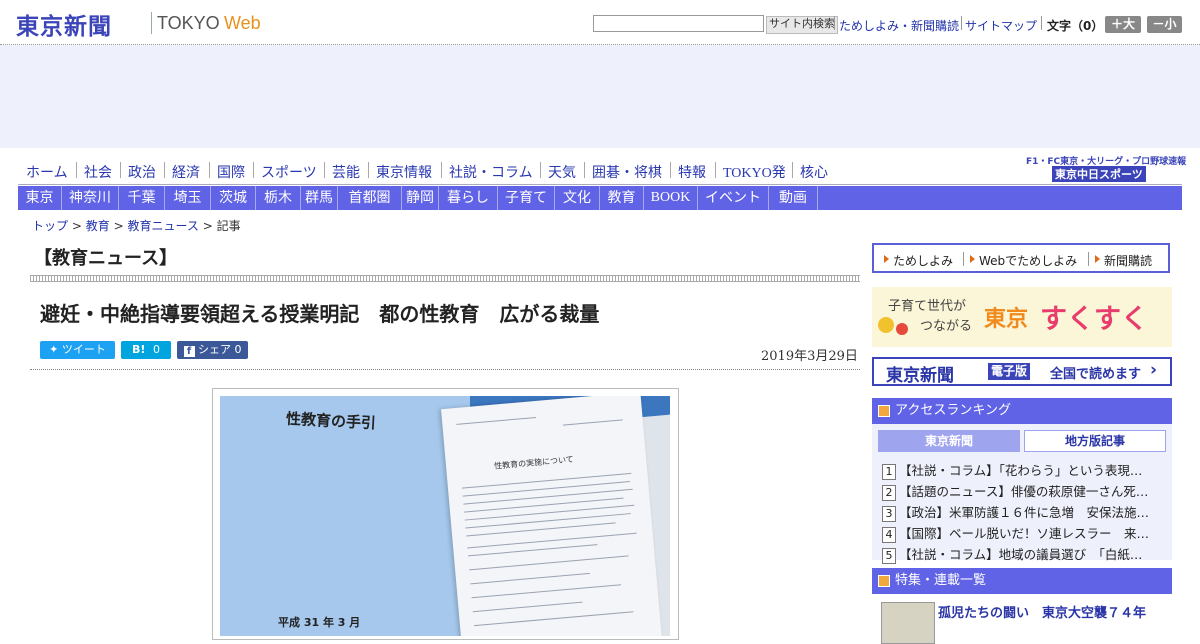  I want to click on subscription-links-box: ためしよみ Webでためしよみ 新聞購読, so click(1021, 258).